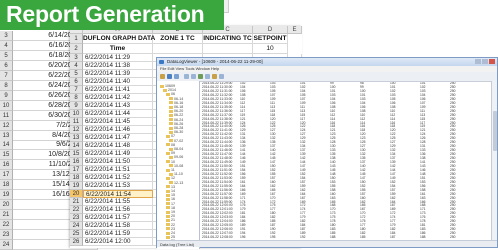  I want to click on time-cell: 6/22/2014 11:57, so click(118, 218).